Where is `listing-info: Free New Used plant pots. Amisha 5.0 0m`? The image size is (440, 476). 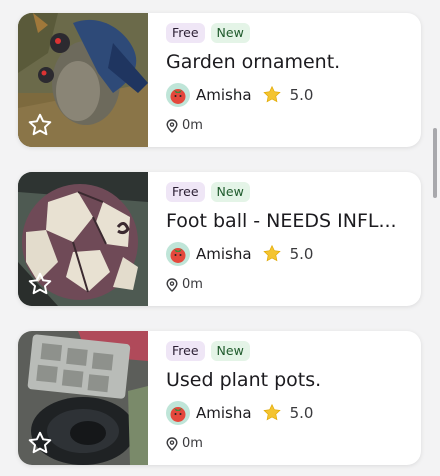 listing-info: Free New Used plant pots. Amisha 5.0 0m is located at coordinates (288, 396).